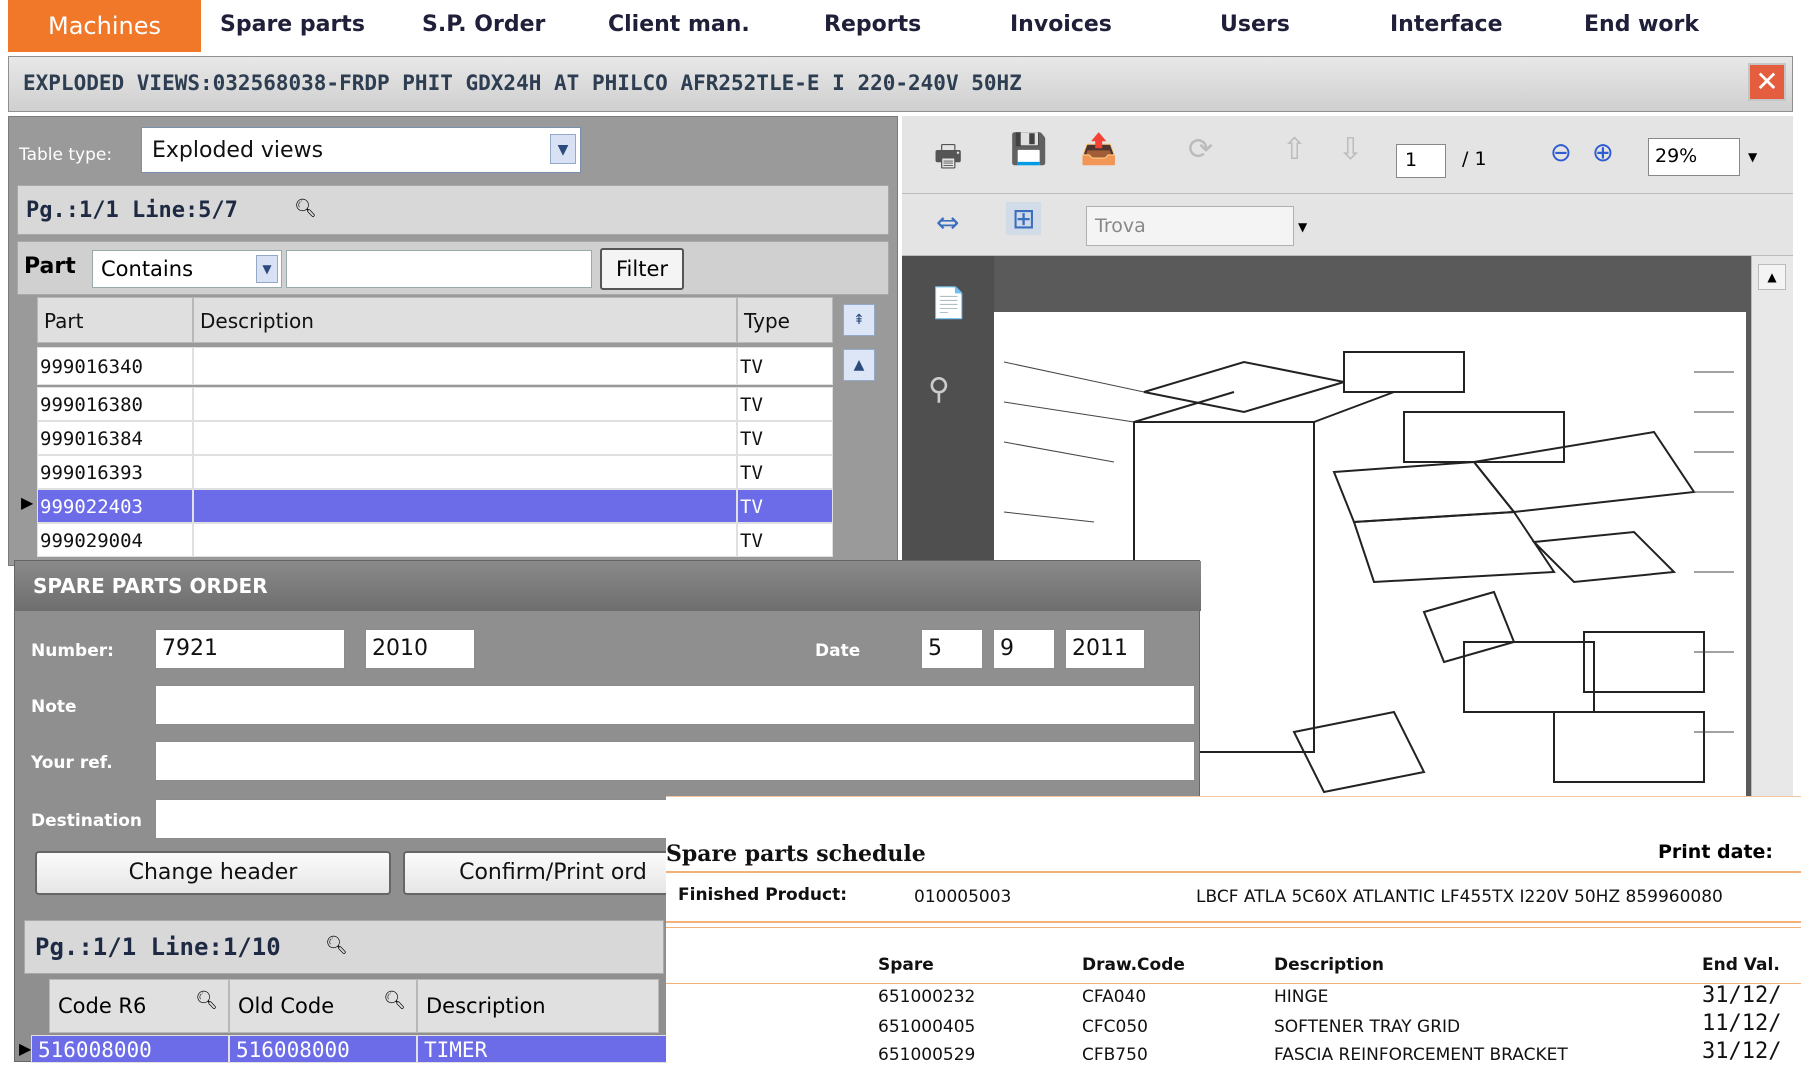 This screenshot has width=1801, height=1065. What do you see at coordinates (1200, 149) in the screenshot?
I see `refresh-icon: ⟳` at bounding box center [1200, 149].